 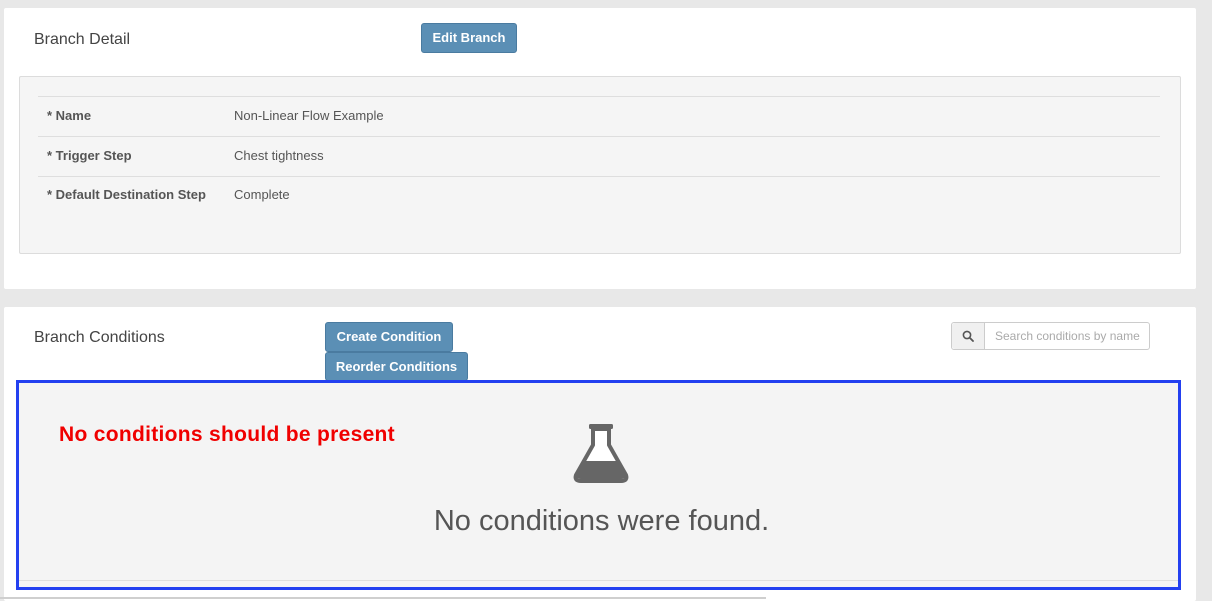 What do you see at coordinates (82, 39) in the screenshot?
I see `branch-detail-title: Branch Detail` at bounding box center [82, 39].